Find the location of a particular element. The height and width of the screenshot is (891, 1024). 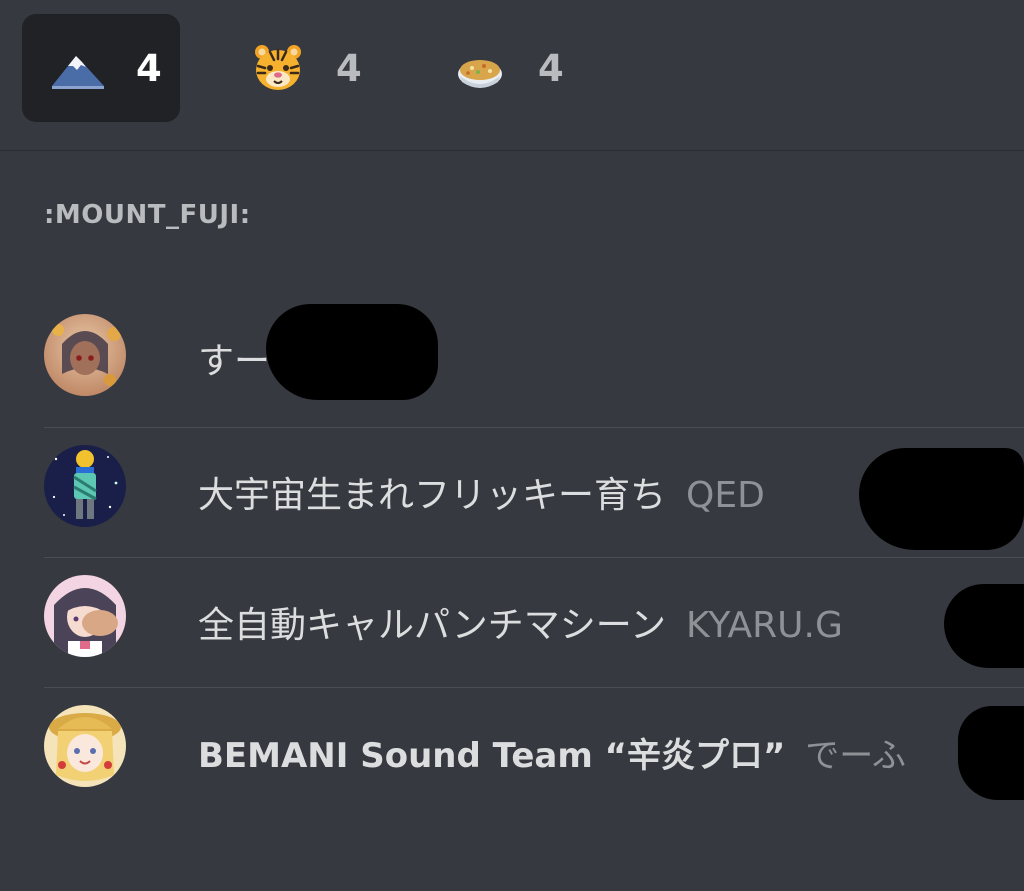

user-name-text: BEMANI Sound Team “辛炎プロ” is located at coordinates (492, 756).